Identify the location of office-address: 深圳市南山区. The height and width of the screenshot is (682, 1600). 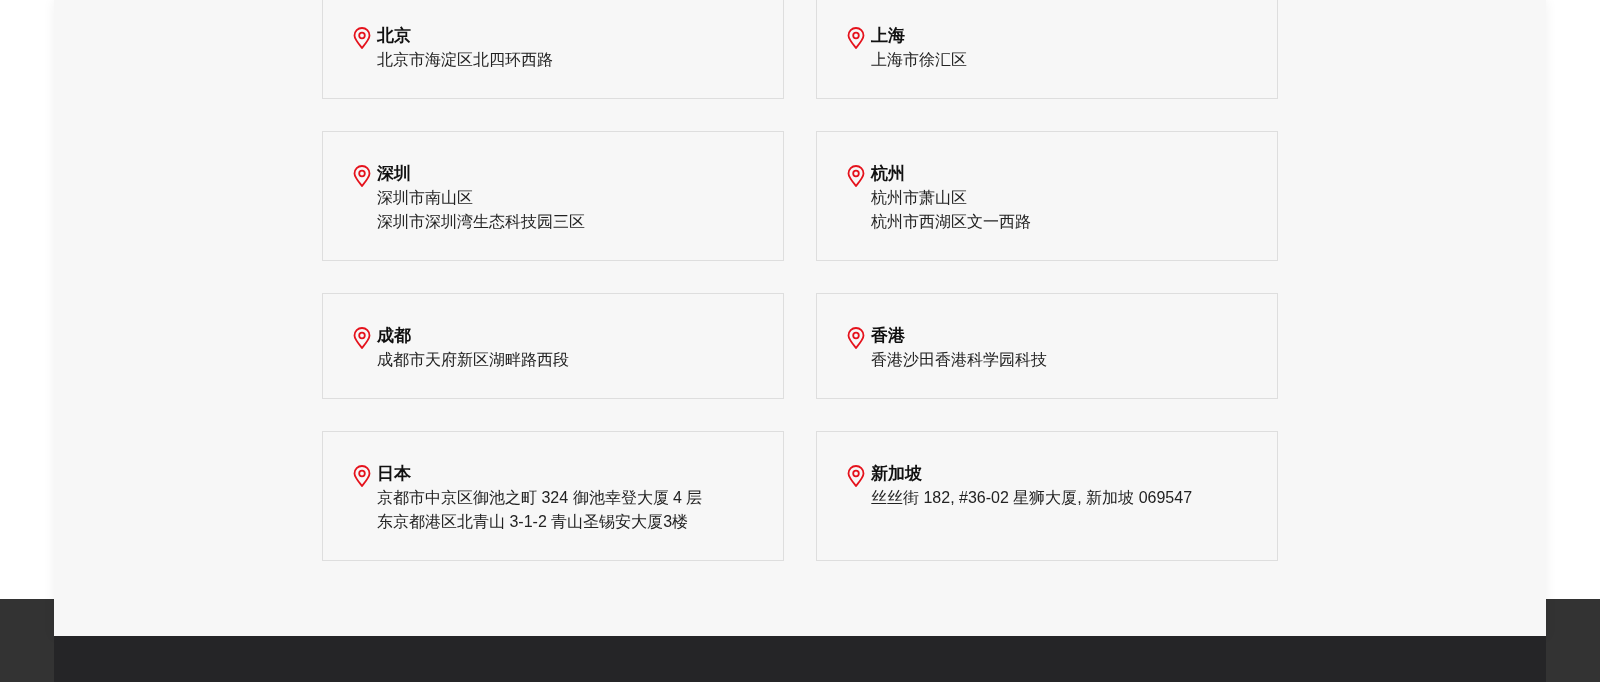
(425, 198).